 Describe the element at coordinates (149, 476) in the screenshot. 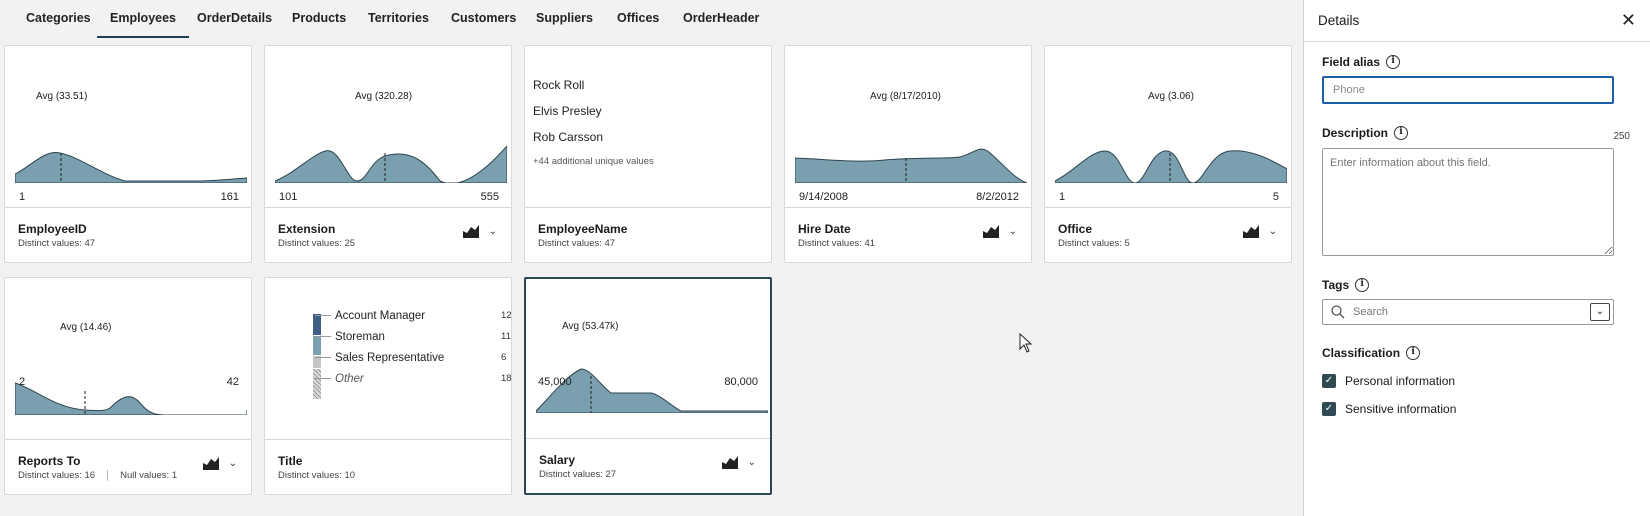

I see `null-values: Null values: 1` at that location.